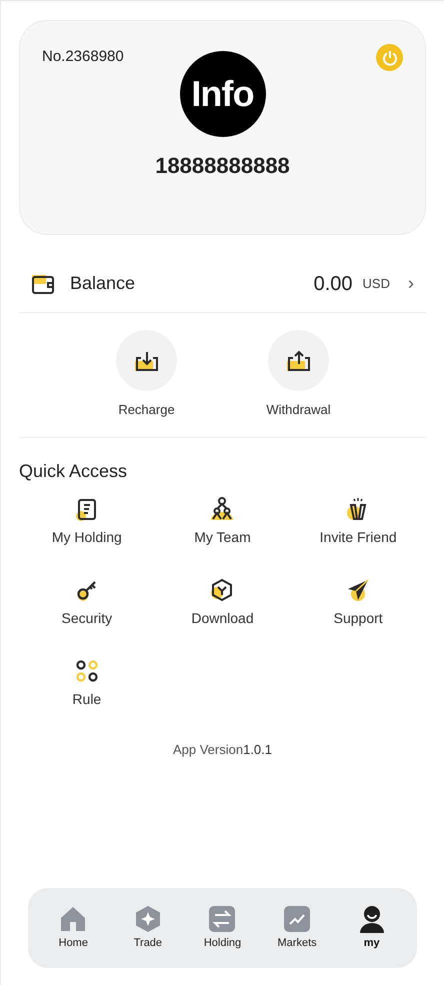 The image size is (444, 985). Describe the element at coordinates (298, 375) in the screenshot. I see `action-button: Withdrawal` at that location.